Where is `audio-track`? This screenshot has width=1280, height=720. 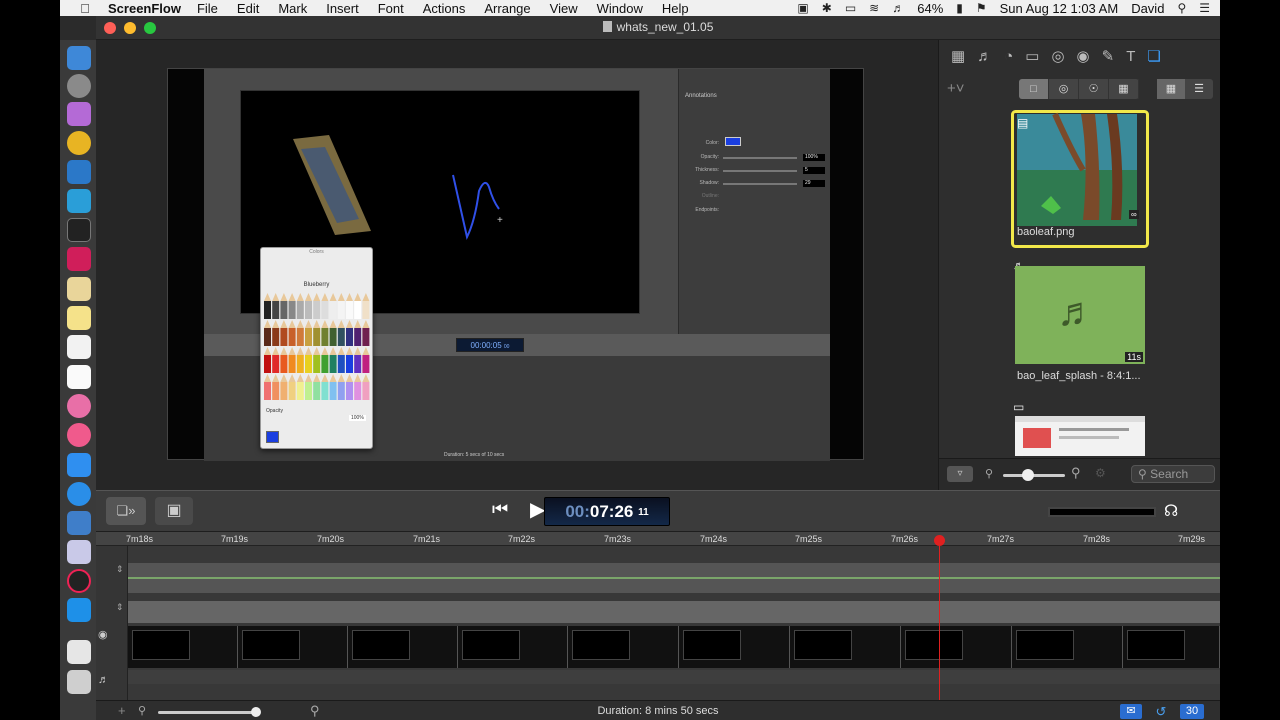 audio-track is located at coordinates (674, 578).